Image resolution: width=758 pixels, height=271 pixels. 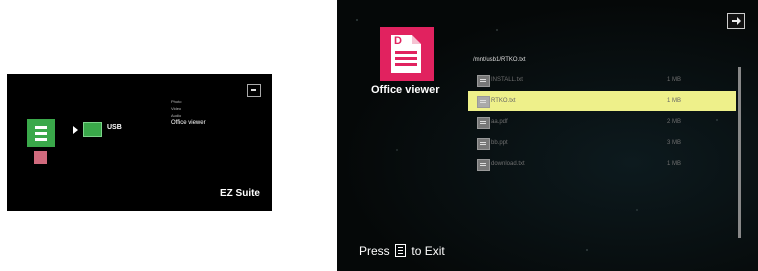 I want to click on exit-hint-suffix: to Exit, so click(x=428, y=250).